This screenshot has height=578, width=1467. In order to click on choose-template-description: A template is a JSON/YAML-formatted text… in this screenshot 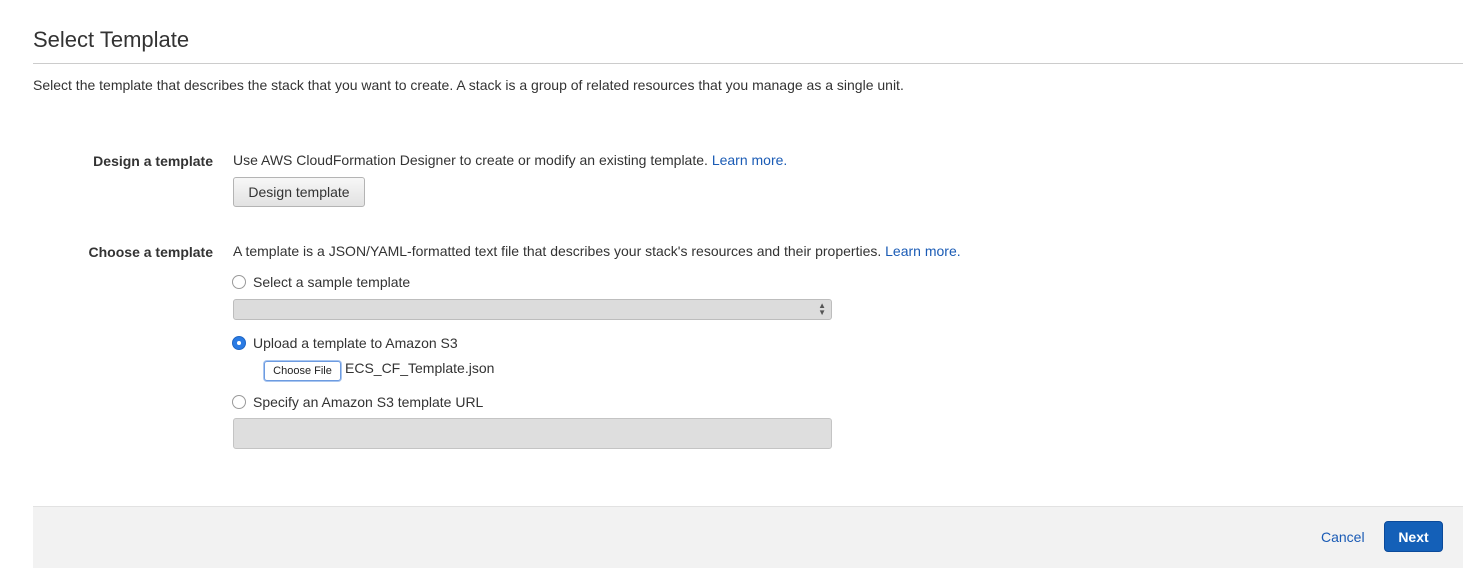, I will do `click(597, 251)`.